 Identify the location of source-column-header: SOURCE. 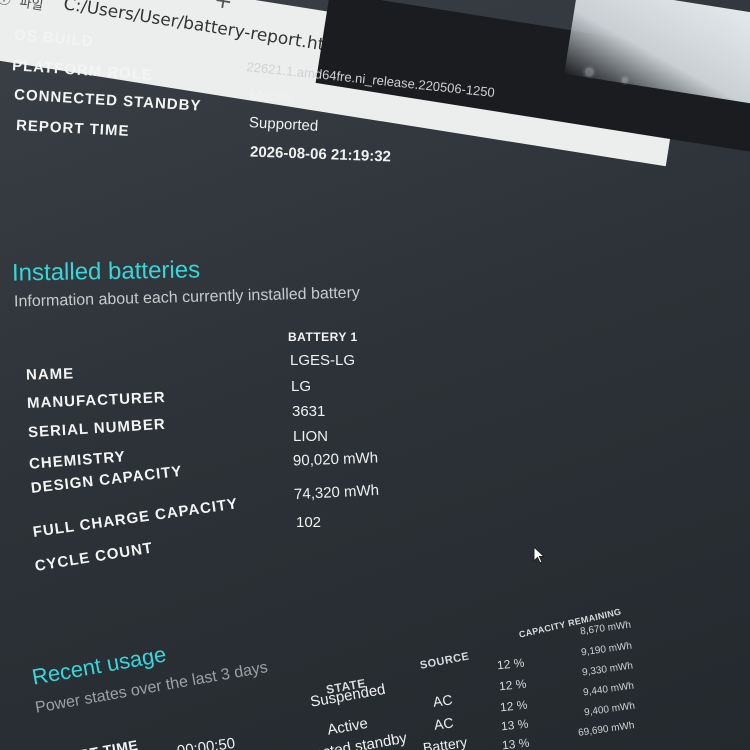
(445, 661).